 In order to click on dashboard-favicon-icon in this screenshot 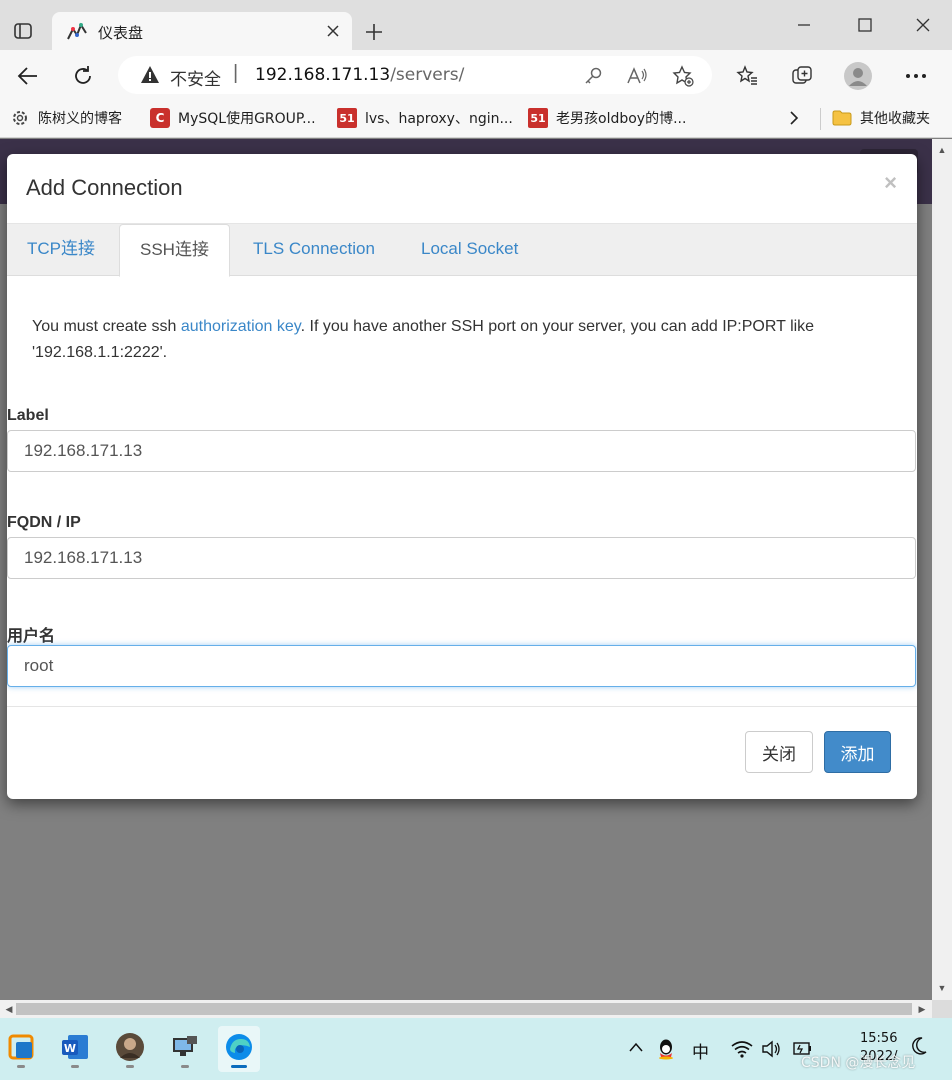, I will do `click(77, 32)`.